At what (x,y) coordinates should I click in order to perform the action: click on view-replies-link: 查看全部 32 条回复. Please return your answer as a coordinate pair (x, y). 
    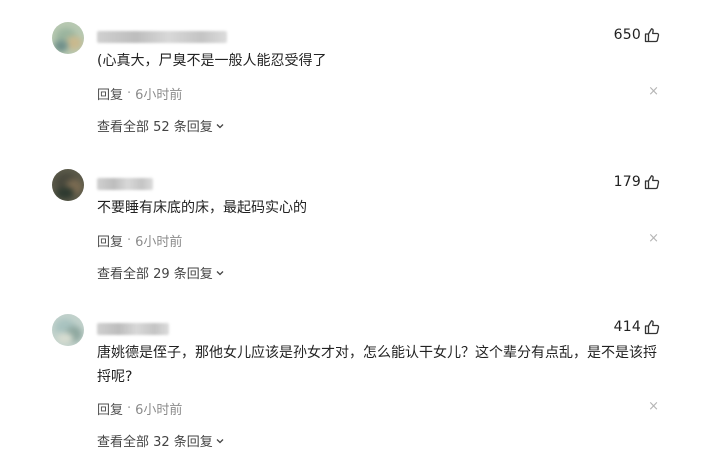
    Looking at the image, I should click on (161, 440).